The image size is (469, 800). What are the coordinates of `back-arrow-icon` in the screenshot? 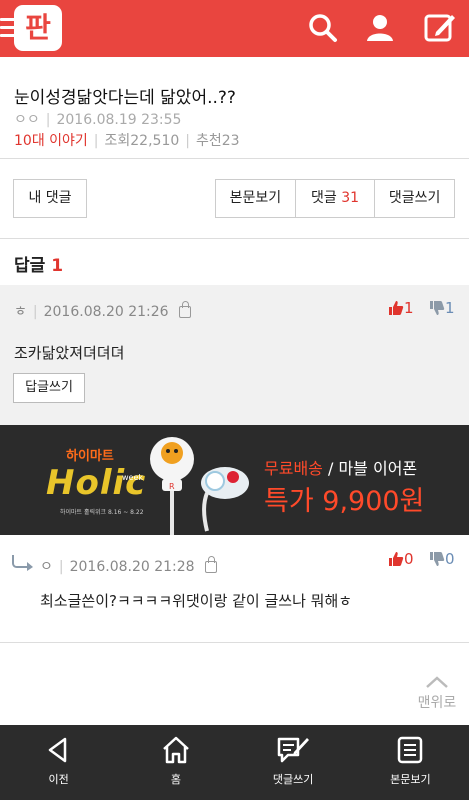 It's located at (57, 750).